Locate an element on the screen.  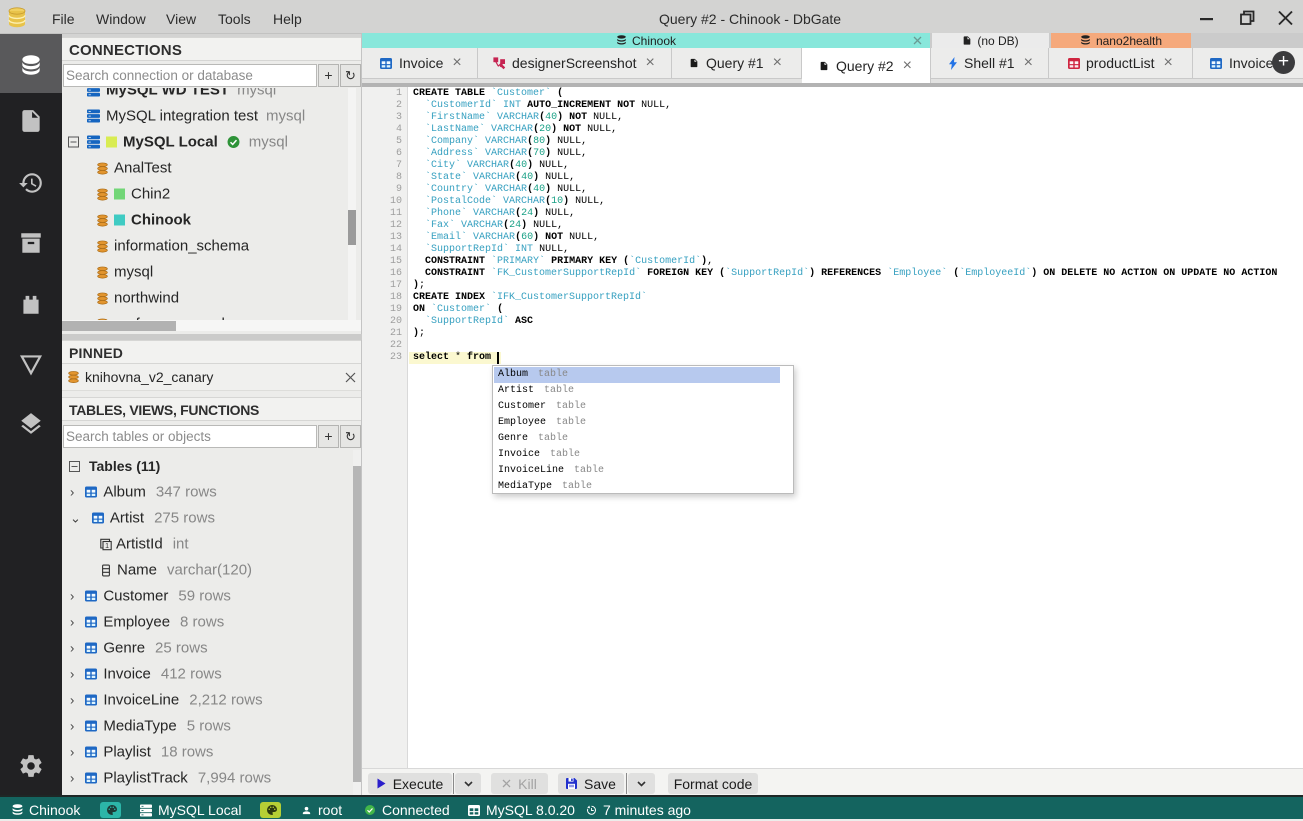
svg-text: 1 is located at coordinates (107, 546).